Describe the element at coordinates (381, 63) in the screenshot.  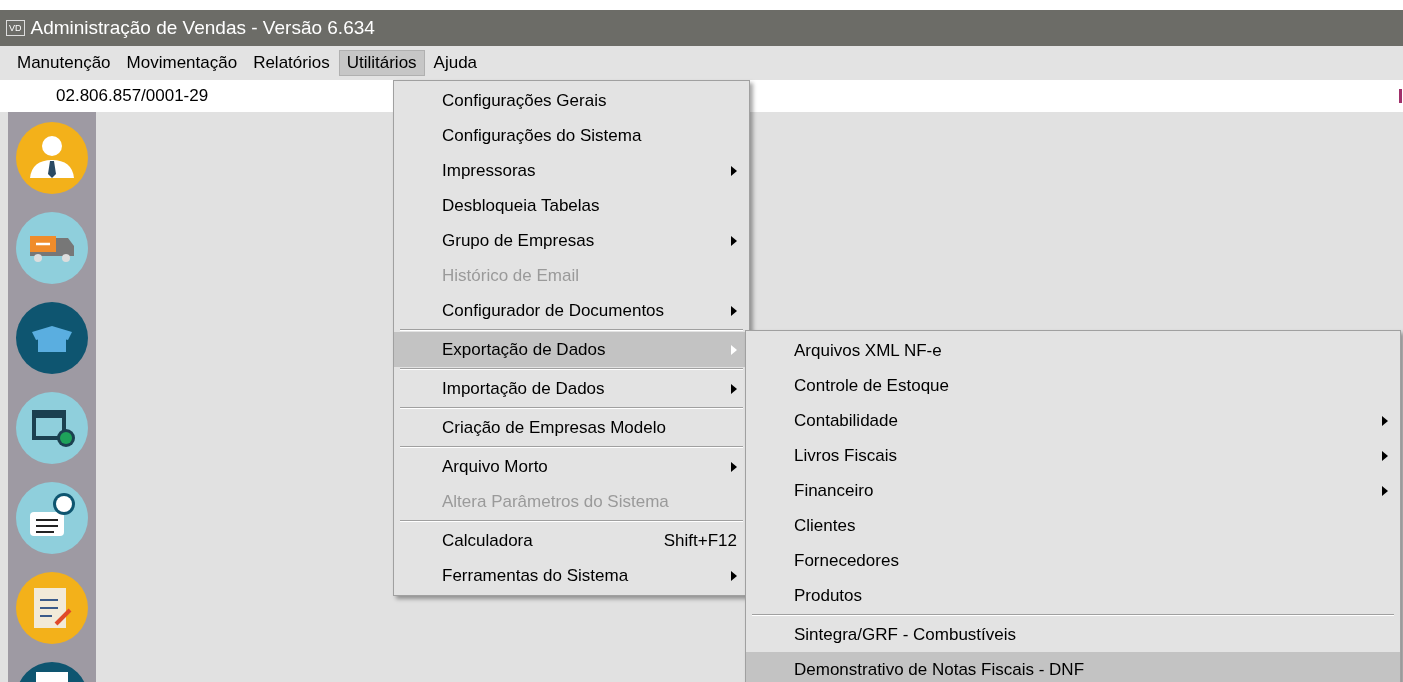
I see `menu-title: Utilitários` at that location.